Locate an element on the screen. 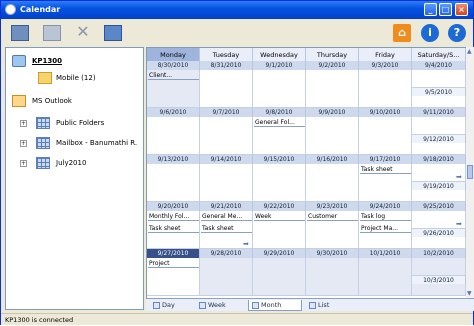  edit-icon is located at coordinates (52, 33).